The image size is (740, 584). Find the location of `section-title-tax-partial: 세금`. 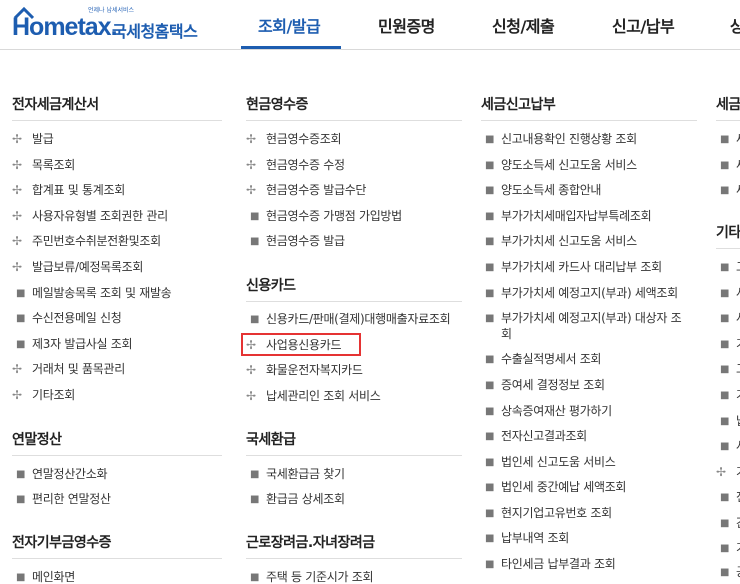

section-title-tax-partial: 세금 is located at coordinates (728, 105).